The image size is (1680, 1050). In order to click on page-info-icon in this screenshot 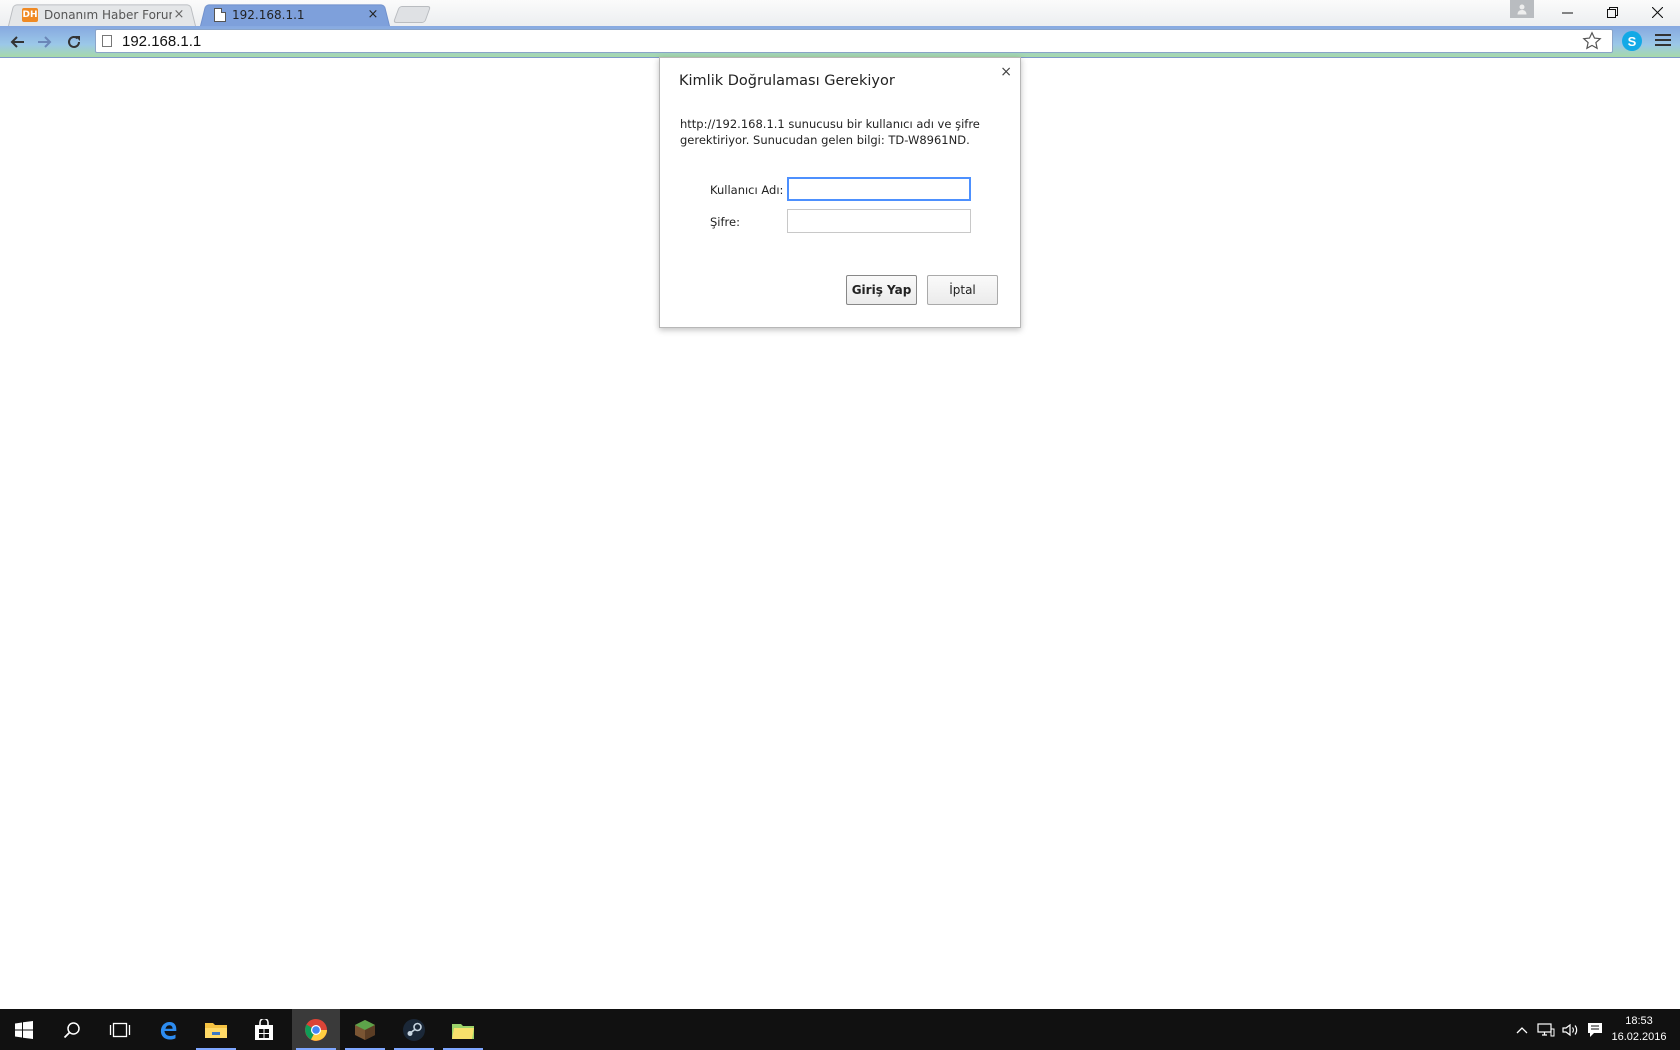, I will do `click(107, 41)`.